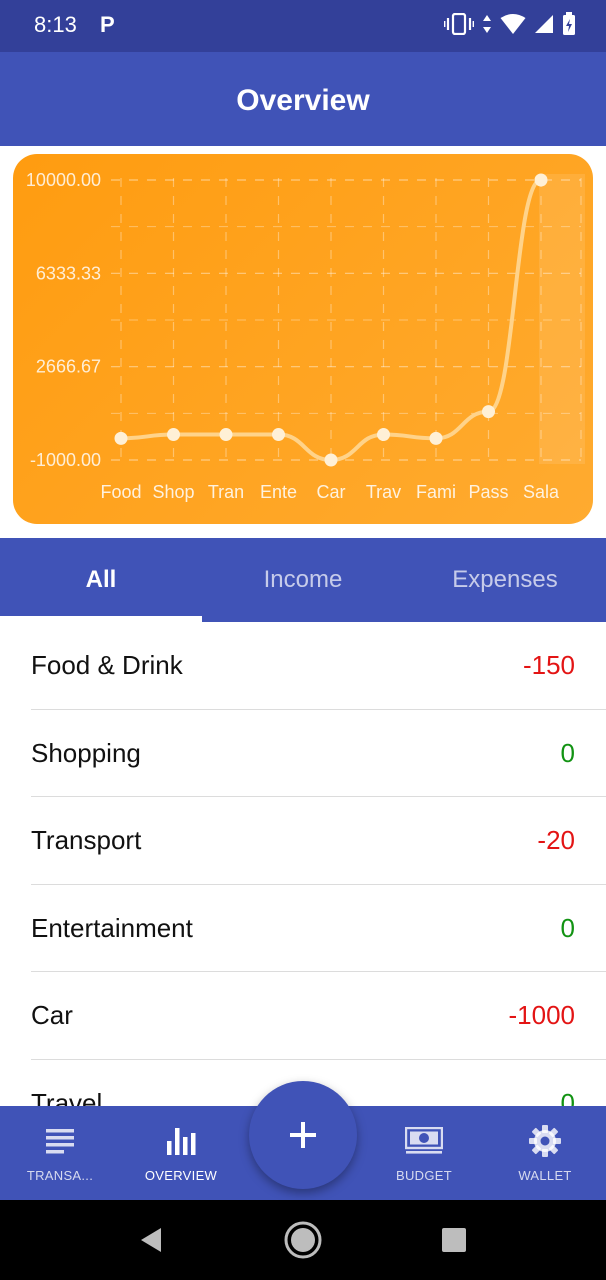 The image size is (606, 1280). Describe the element at coordinates (436, 438) in the screenshot. I see `data-point-fami` at that location.